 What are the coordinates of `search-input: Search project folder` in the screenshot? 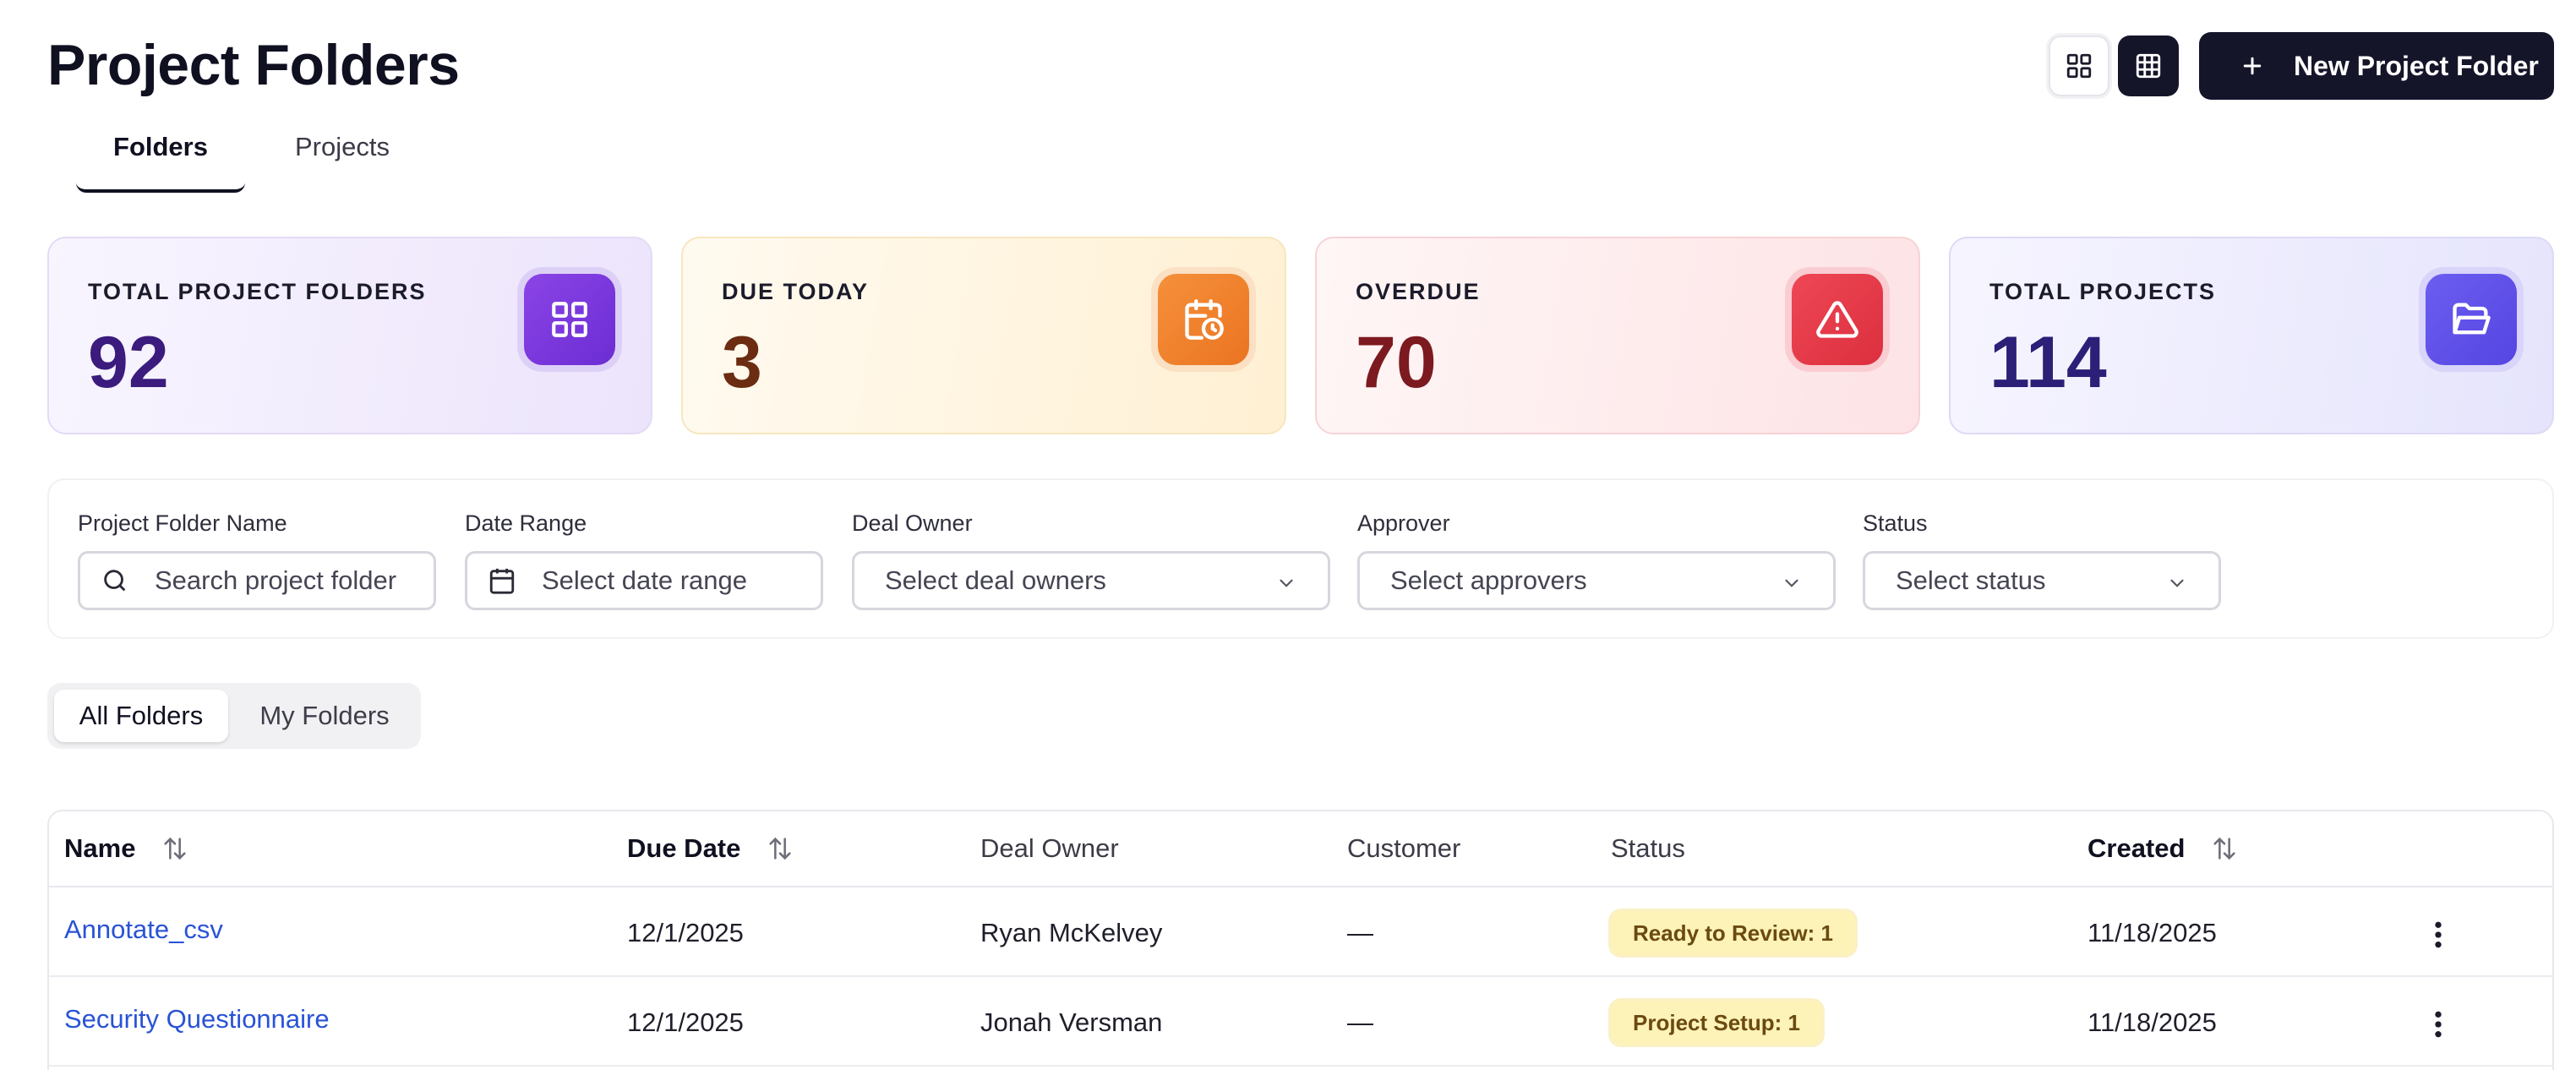 It's located at (257, 580).